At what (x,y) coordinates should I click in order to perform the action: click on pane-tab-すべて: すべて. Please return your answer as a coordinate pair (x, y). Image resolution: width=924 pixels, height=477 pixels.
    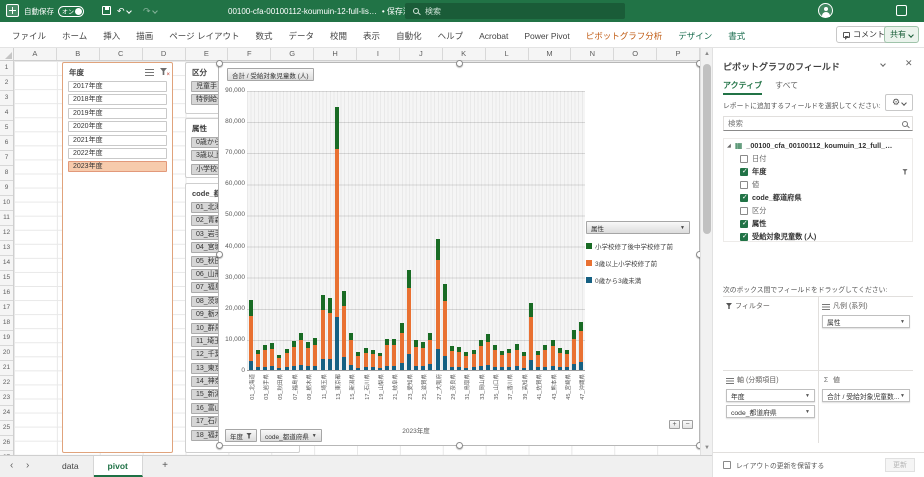
    Looking at the image, I should click on (786, 86).